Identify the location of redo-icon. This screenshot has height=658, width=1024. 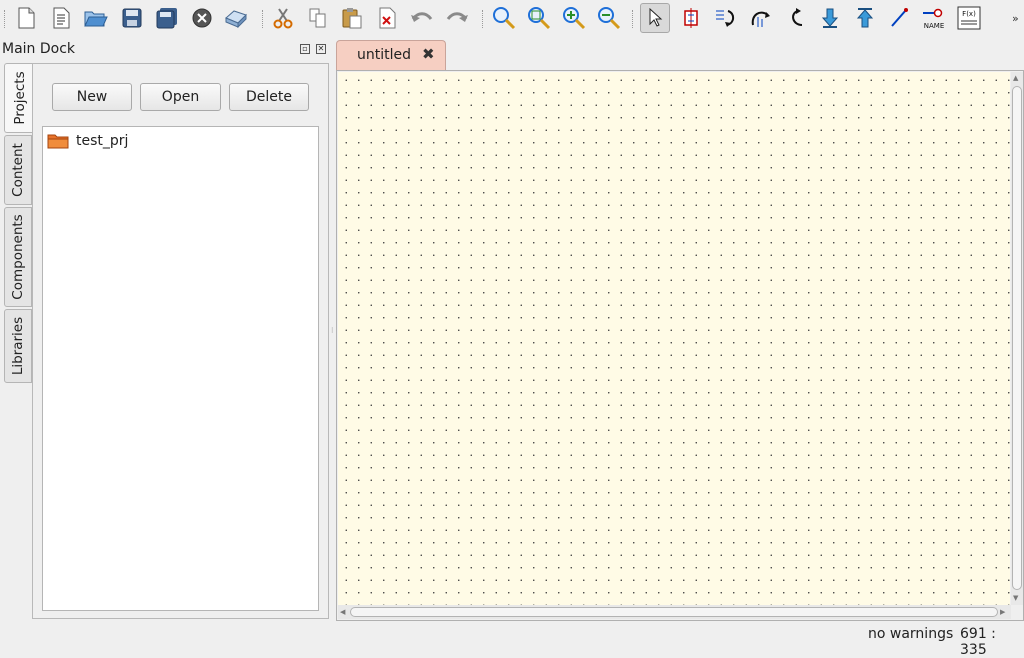
(457, 18).